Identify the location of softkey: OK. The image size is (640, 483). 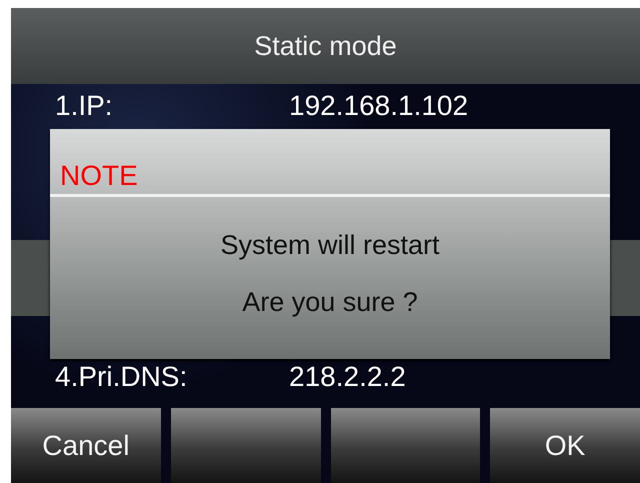
(565, 445).